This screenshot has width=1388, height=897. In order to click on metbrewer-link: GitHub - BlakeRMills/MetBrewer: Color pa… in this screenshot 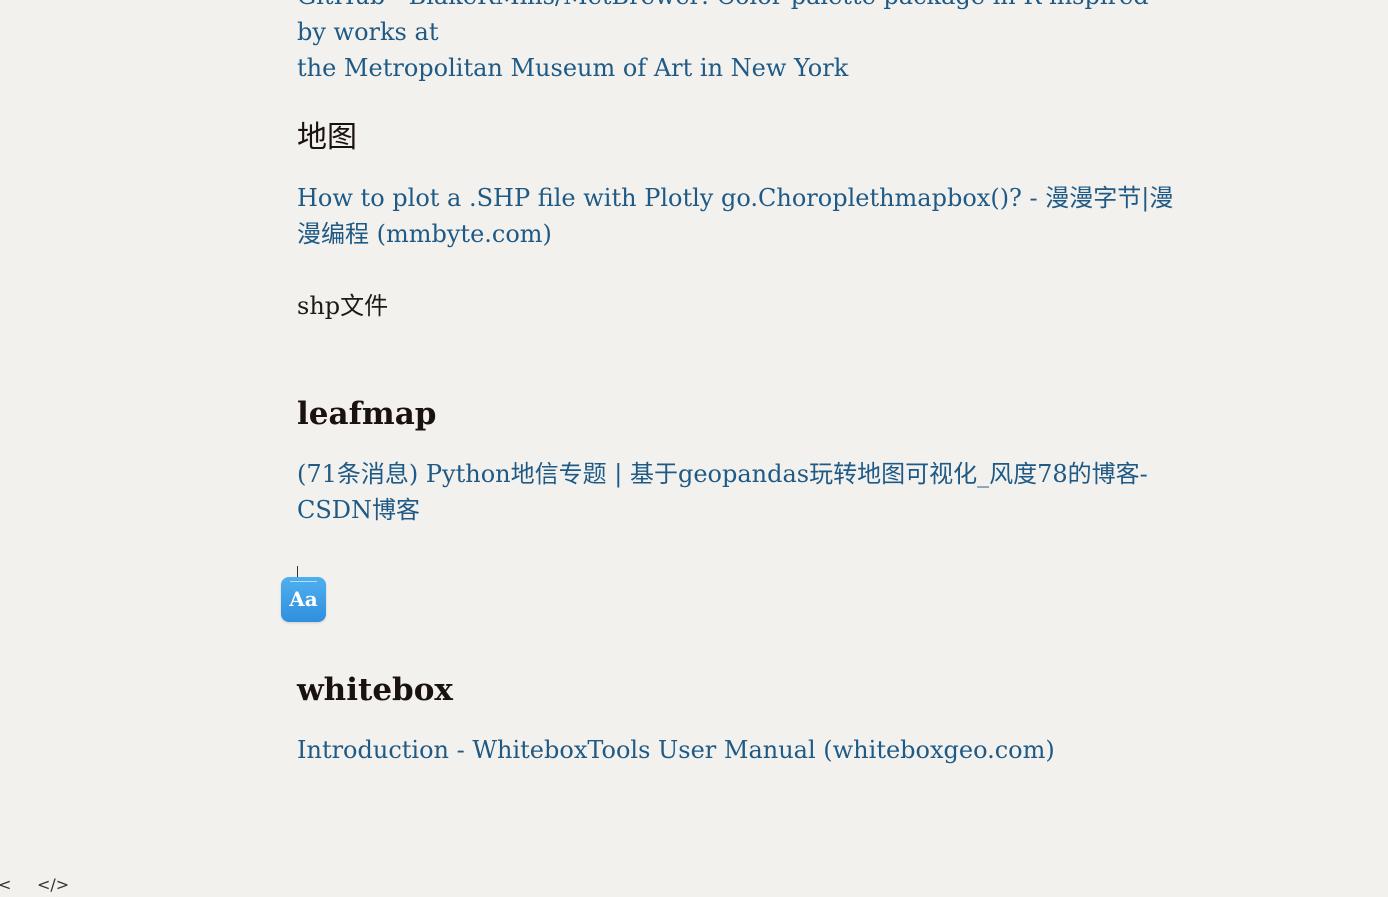, I will do `click(737, 43)`.